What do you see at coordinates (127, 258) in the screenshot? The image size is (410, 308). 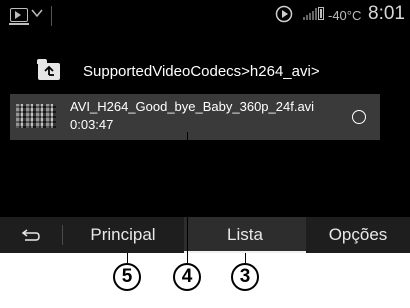 I see `callout-5-leader` at bounding box center [127, 258].